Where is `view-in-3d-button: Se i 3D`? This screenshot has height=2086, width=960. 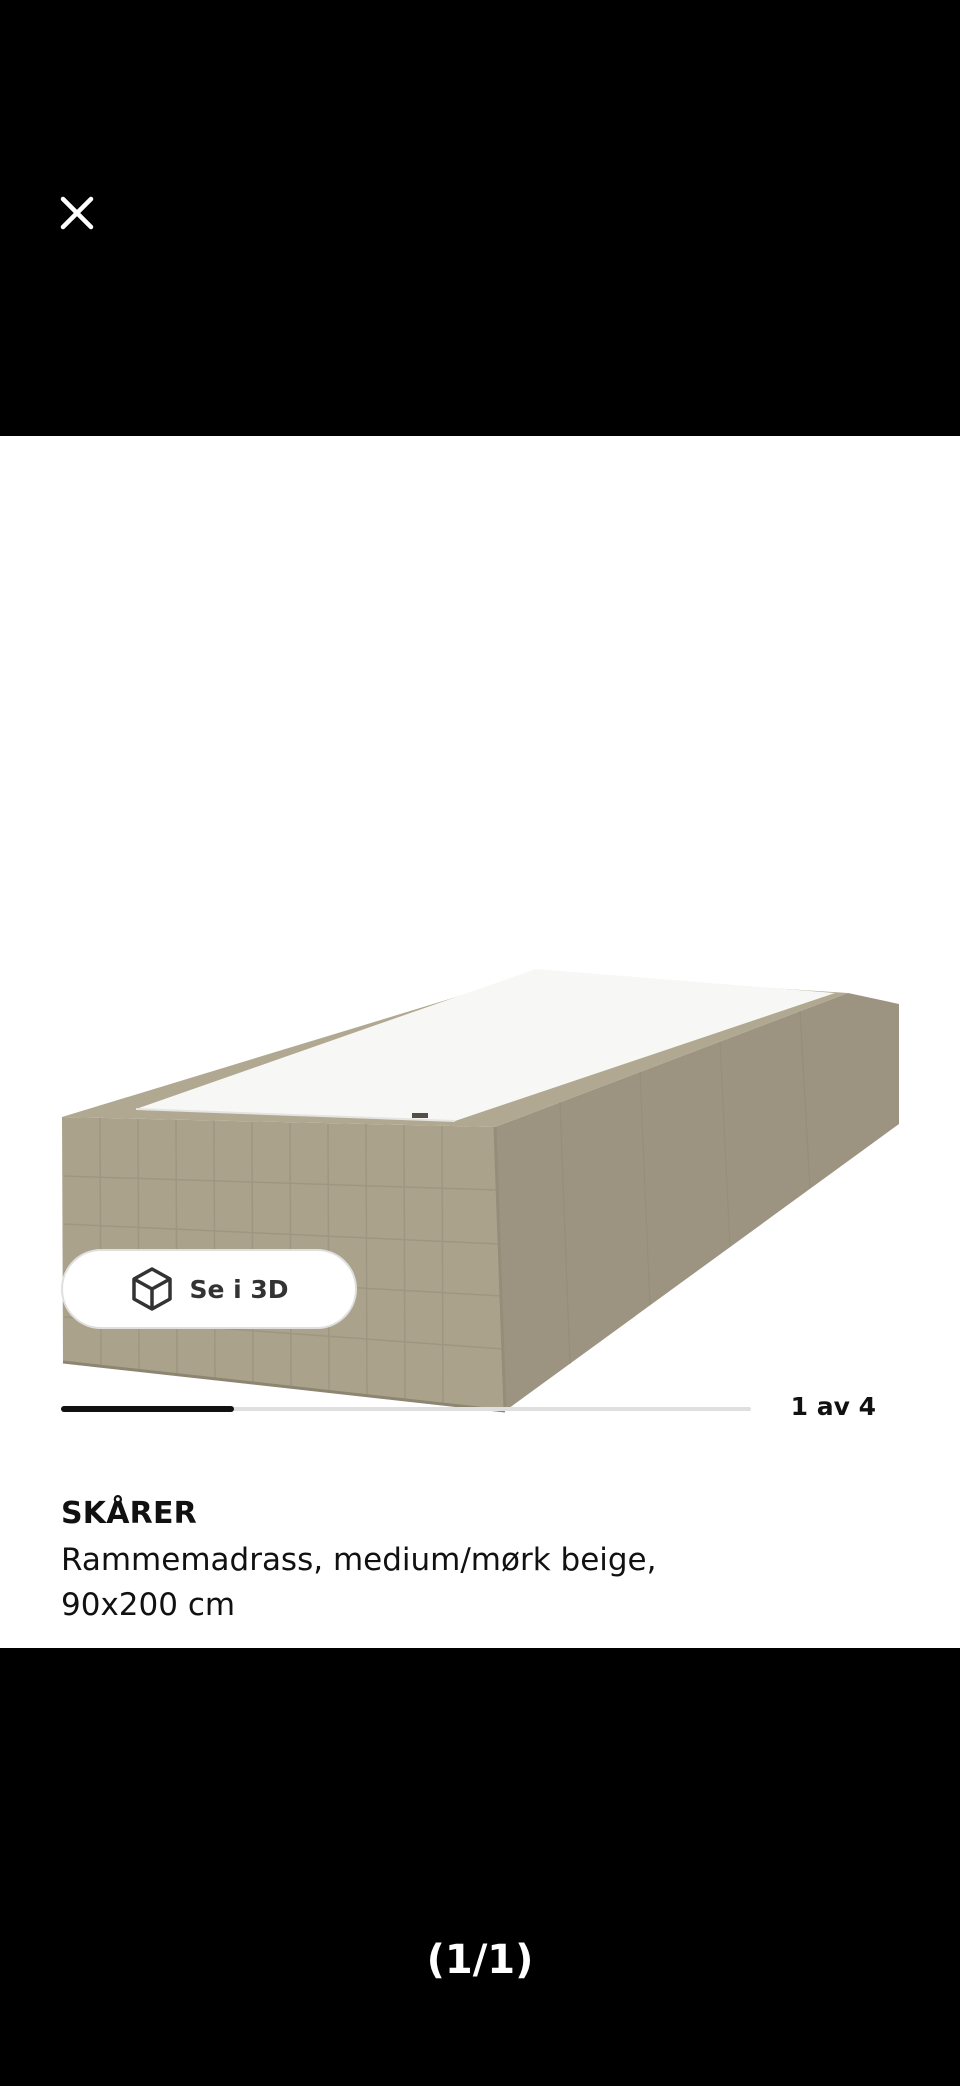 view-in-3d-button: Se i 3D is located at coordinates (209, 1289).